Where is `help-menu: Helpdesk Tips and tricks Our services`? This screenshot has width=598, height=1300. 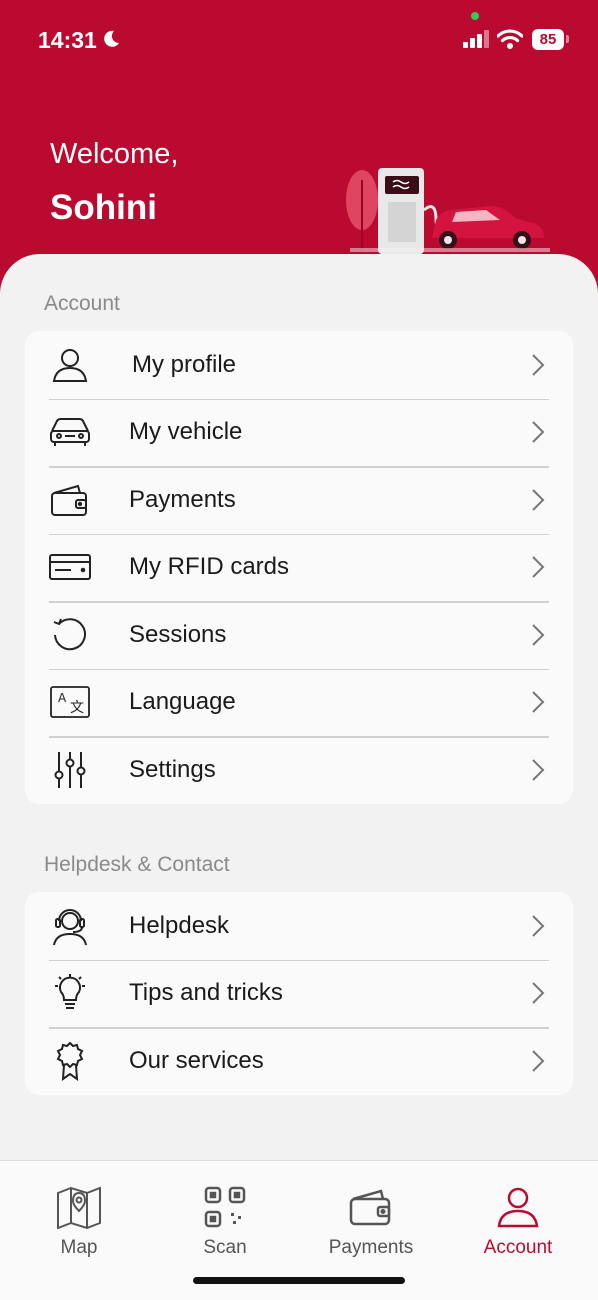
help-menu: Helpdesk Tips and tricks Our services is located at coordinates (299, 993).